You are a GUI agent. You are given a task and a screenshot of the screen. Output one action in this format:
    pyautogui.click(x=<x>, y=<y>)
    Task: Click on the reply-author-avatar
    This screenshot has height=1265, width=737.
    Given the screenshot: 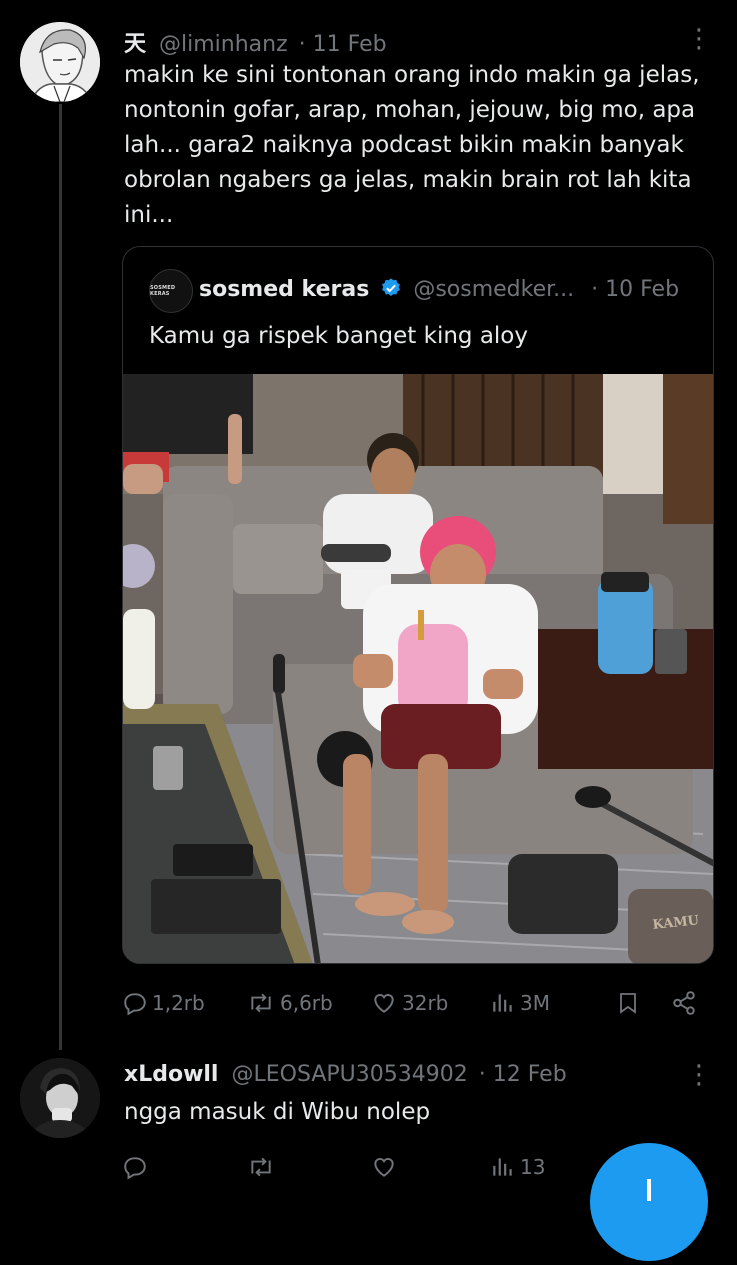 What is the action you would take?
    pyautogui.click(x=60, y=1098)
    